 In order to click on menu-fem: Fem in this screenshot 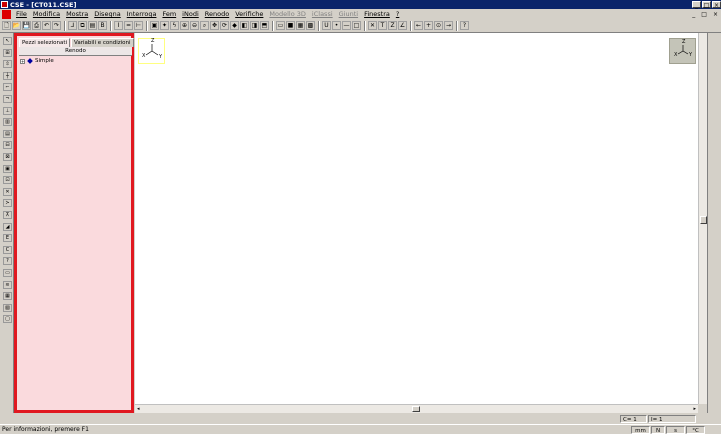, I will do `click(169, 14)`.